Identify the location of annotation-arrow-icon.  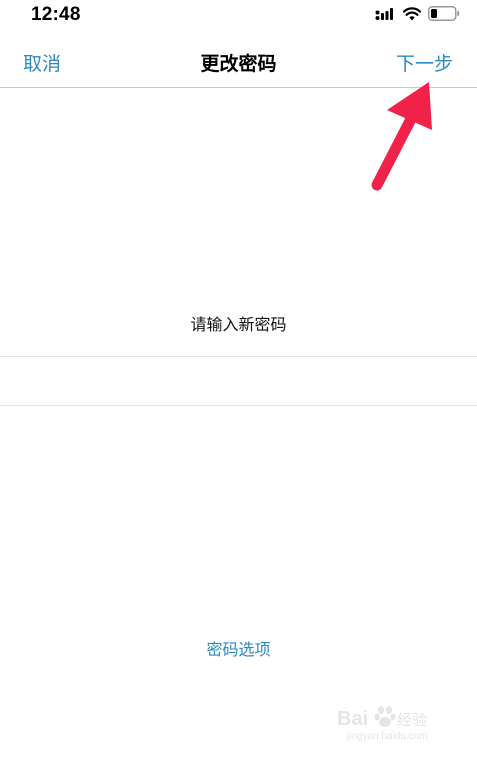
(401, 136).